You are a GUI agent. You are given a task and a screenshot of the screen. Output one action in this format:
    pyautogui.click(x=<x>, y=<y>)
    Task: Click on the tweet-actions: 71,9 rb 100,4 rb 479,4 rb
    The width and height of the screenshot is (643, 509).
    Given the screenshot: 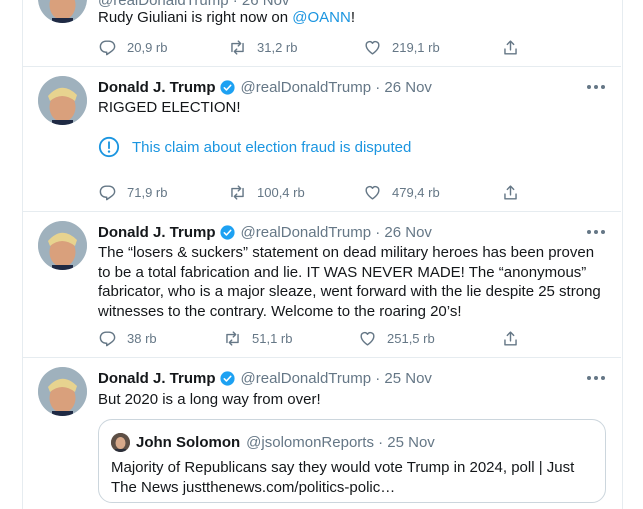 What is the action you would take?
    pyautogui.click(x=313, y=192)
    